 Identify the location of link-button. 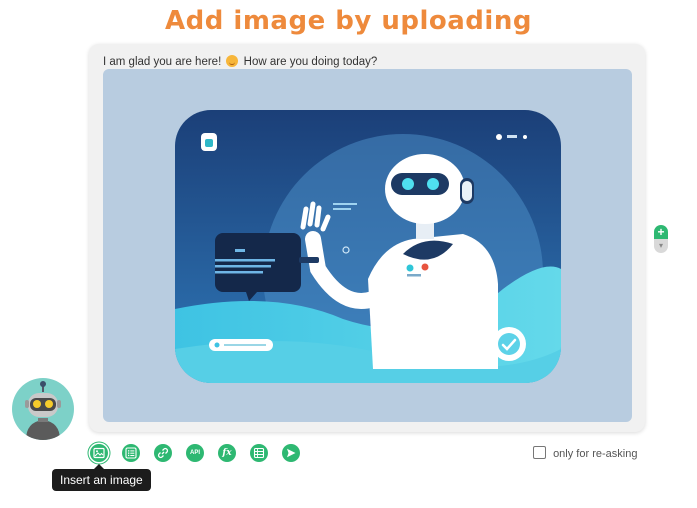
(163, 453).